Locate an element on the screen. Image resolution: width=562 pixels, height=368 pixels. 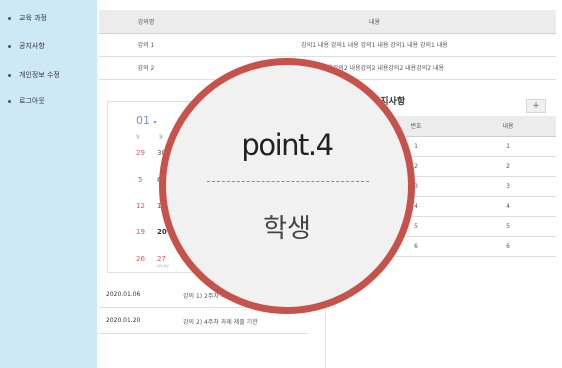
table-row: 강의 1 강의1 내용 강의1 내용 강의1 내용 강의1 내용 강의1 내용 is located at coordinates (327, 45).